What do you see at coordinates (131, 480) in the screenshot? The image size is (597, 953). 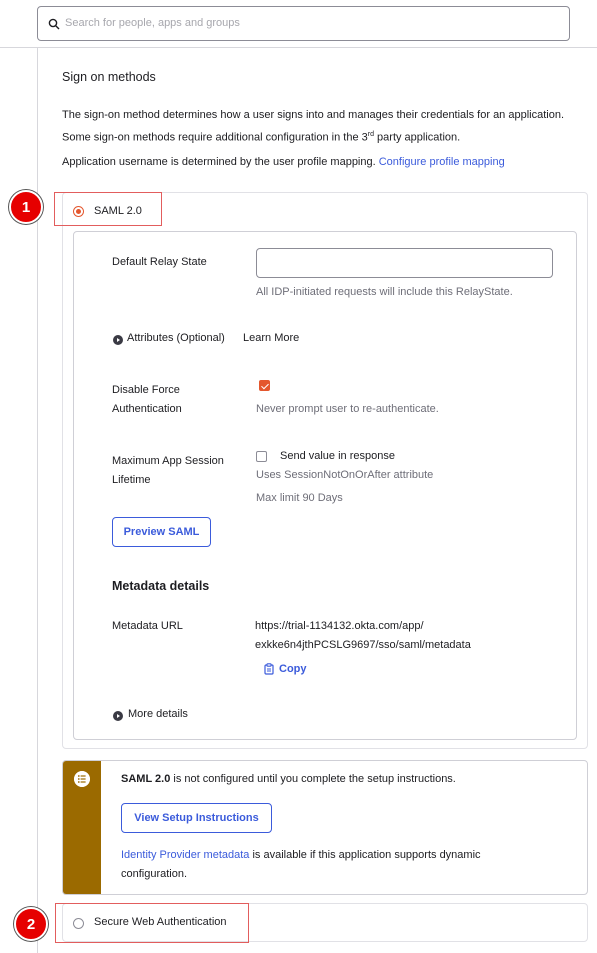 I see `max-session-label-line2: Lifetime` at bounding box center [131, 480].